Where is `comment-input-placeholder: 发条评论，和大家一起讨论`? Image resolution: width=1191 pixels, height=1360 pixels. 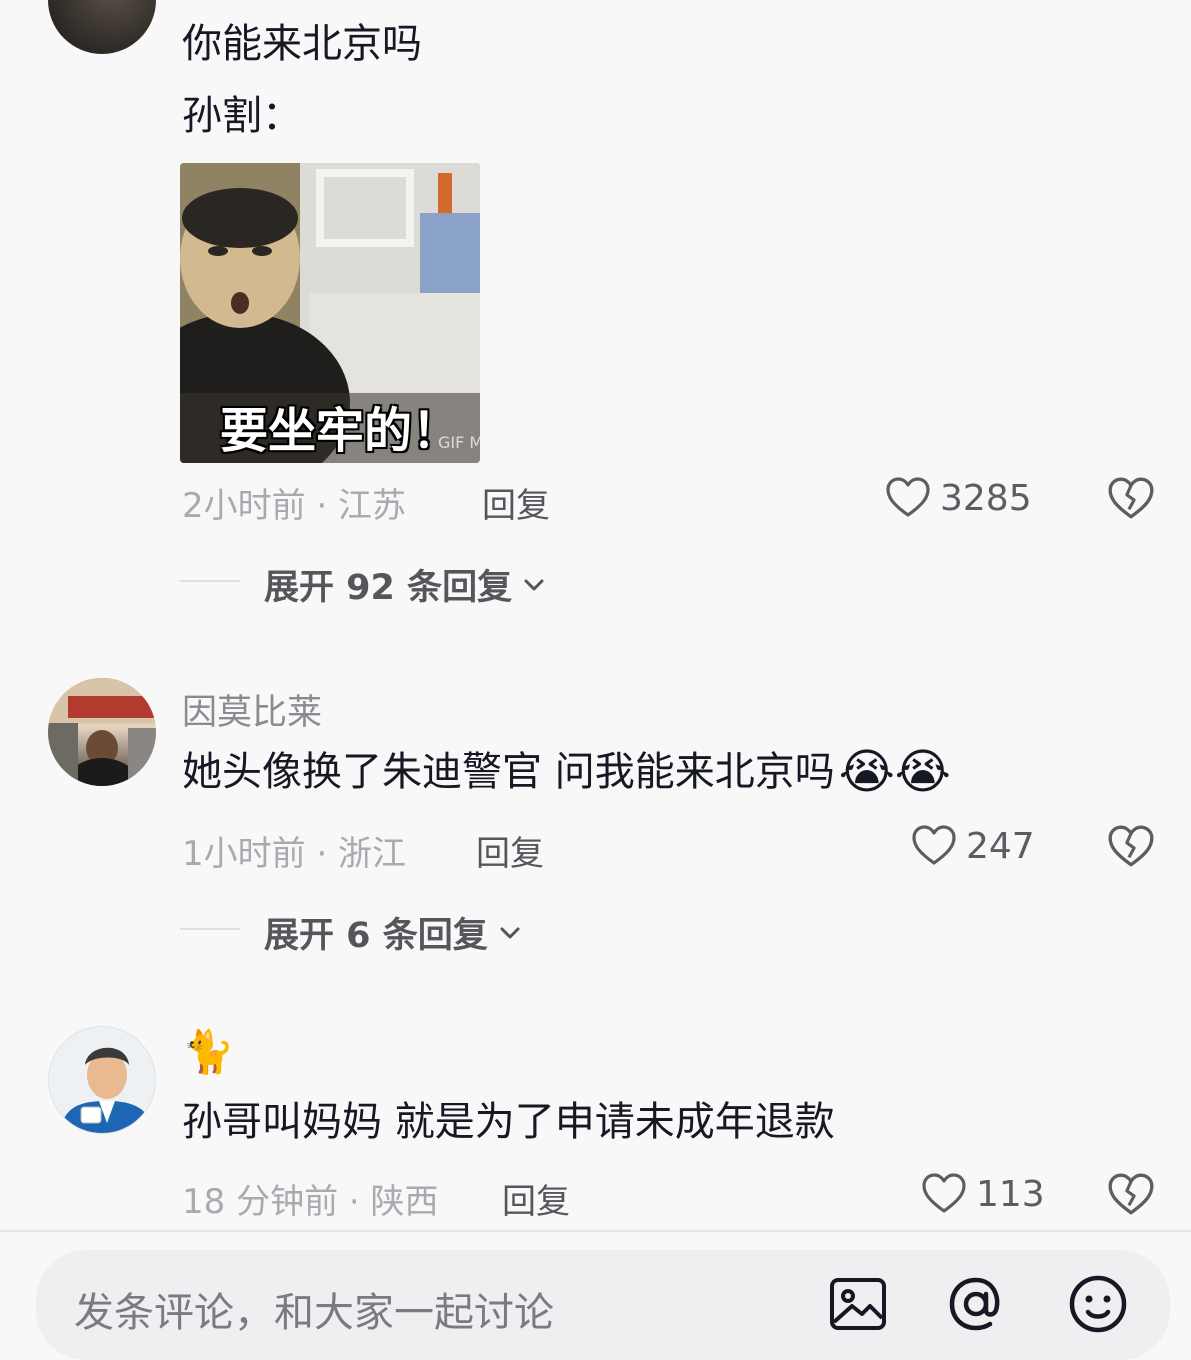
comment-input-placeholder: 发条评论，和大家一起讨论 is located at coordinates (314, 1309).